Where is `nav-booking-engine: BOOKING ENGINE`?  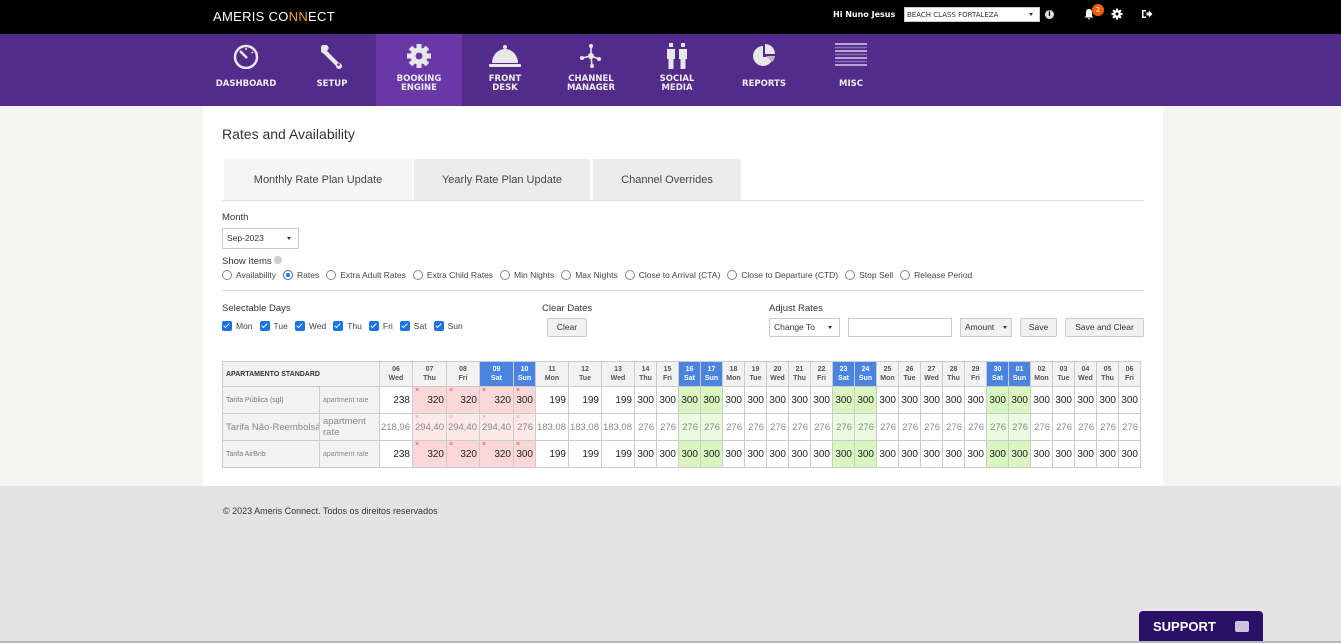 nav-booking-engine: BOOKING ENGINE is located at coordinates (419, 71).